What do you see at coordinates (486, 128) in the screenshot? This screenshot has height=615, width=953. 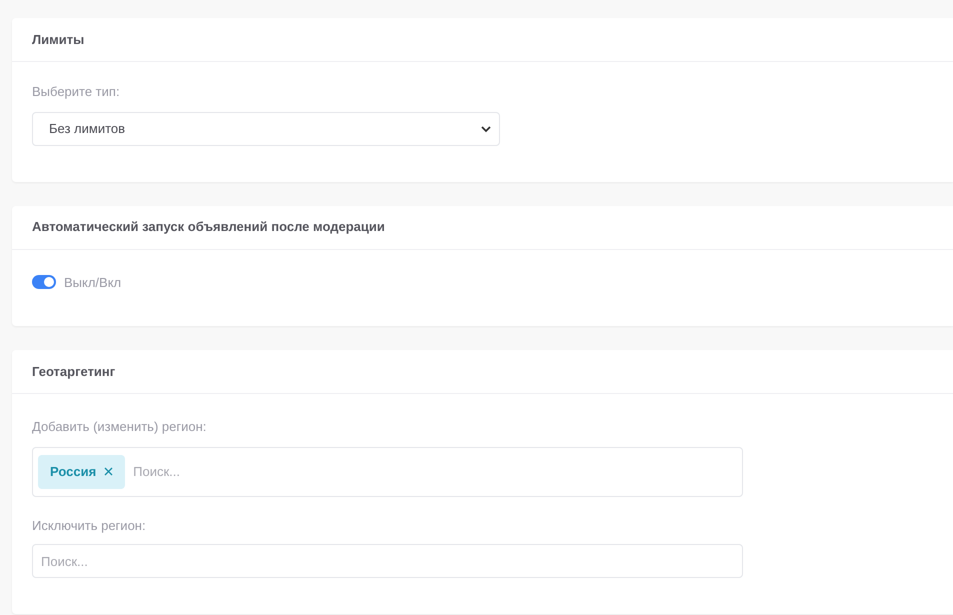 I see `chevron-down-icon` at bounding box center [486, 128].